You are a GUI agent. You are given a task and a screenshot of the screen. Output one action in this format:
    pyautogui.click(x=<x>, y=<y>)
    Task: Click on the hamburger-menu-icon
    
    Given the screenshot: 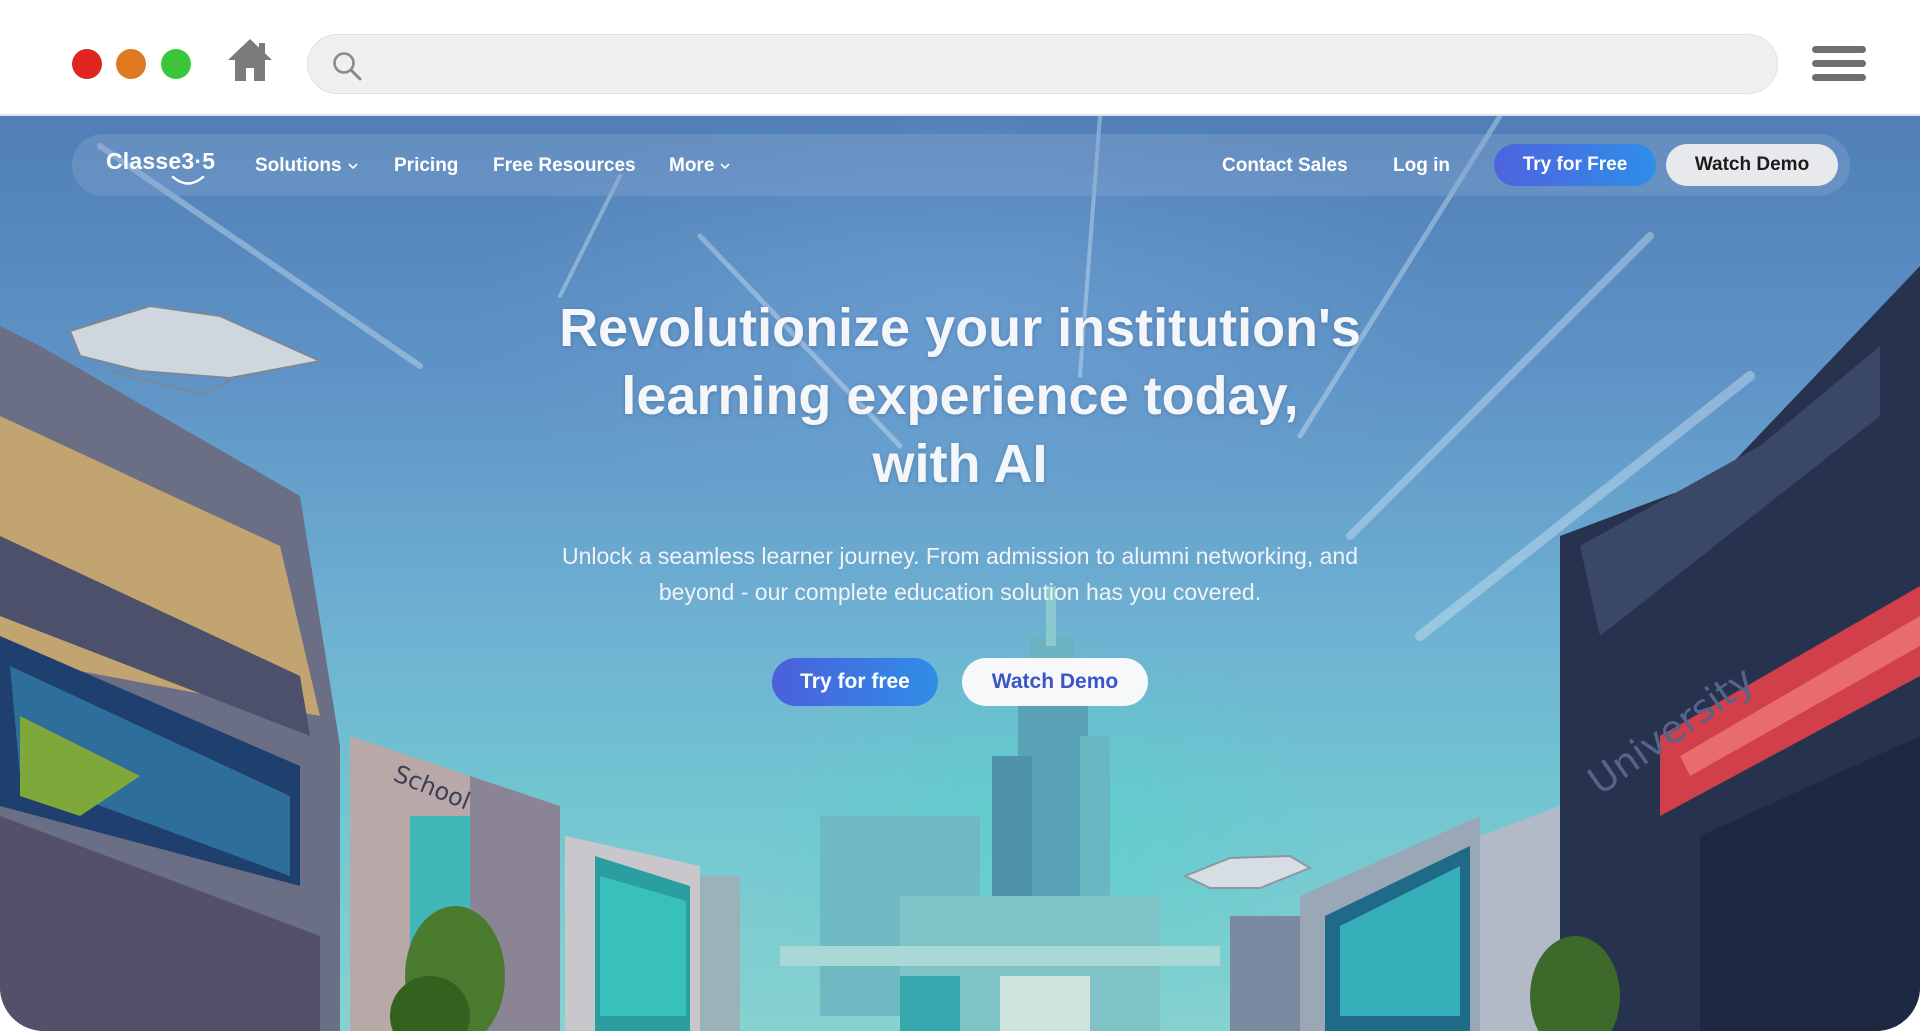 What is the action you would take?
    pyautogui.click(x=1839, y=68)
    